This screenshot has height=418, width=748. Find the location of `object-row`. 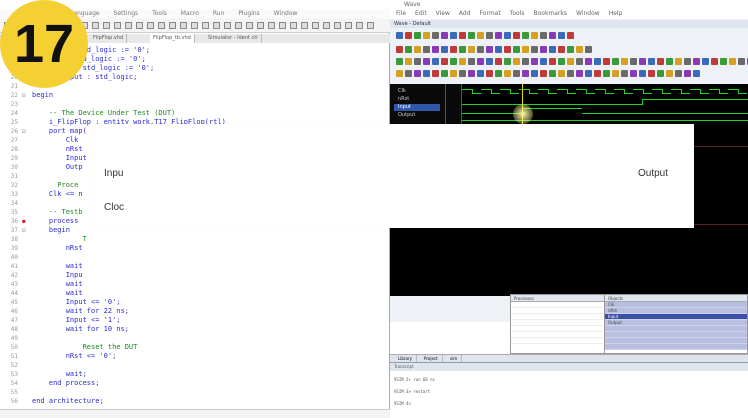

object-row is located at coordinates (676, 347).